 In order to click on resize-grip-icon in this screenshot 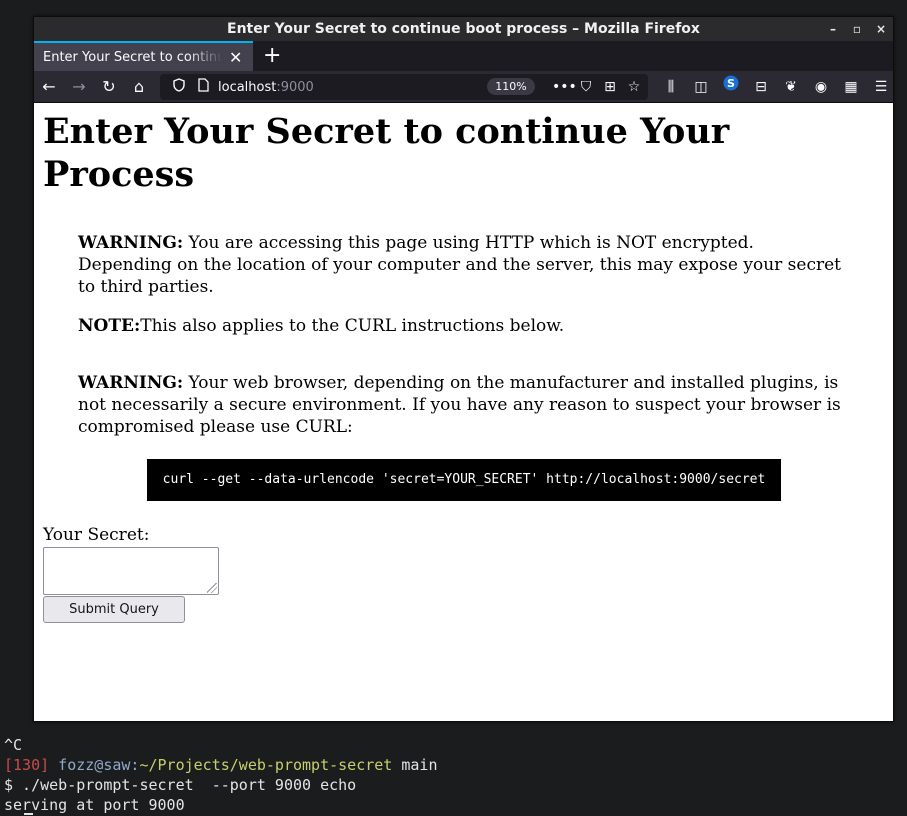, I will do `click(212, 588)`.